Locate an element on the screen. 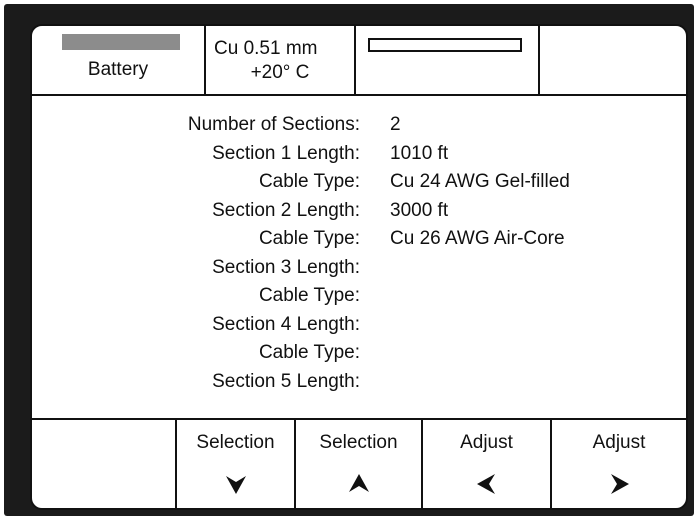 The height and width of the screenshot is (520, 698). list-item: Section 5 Length: is located at coordinates (359, 385).